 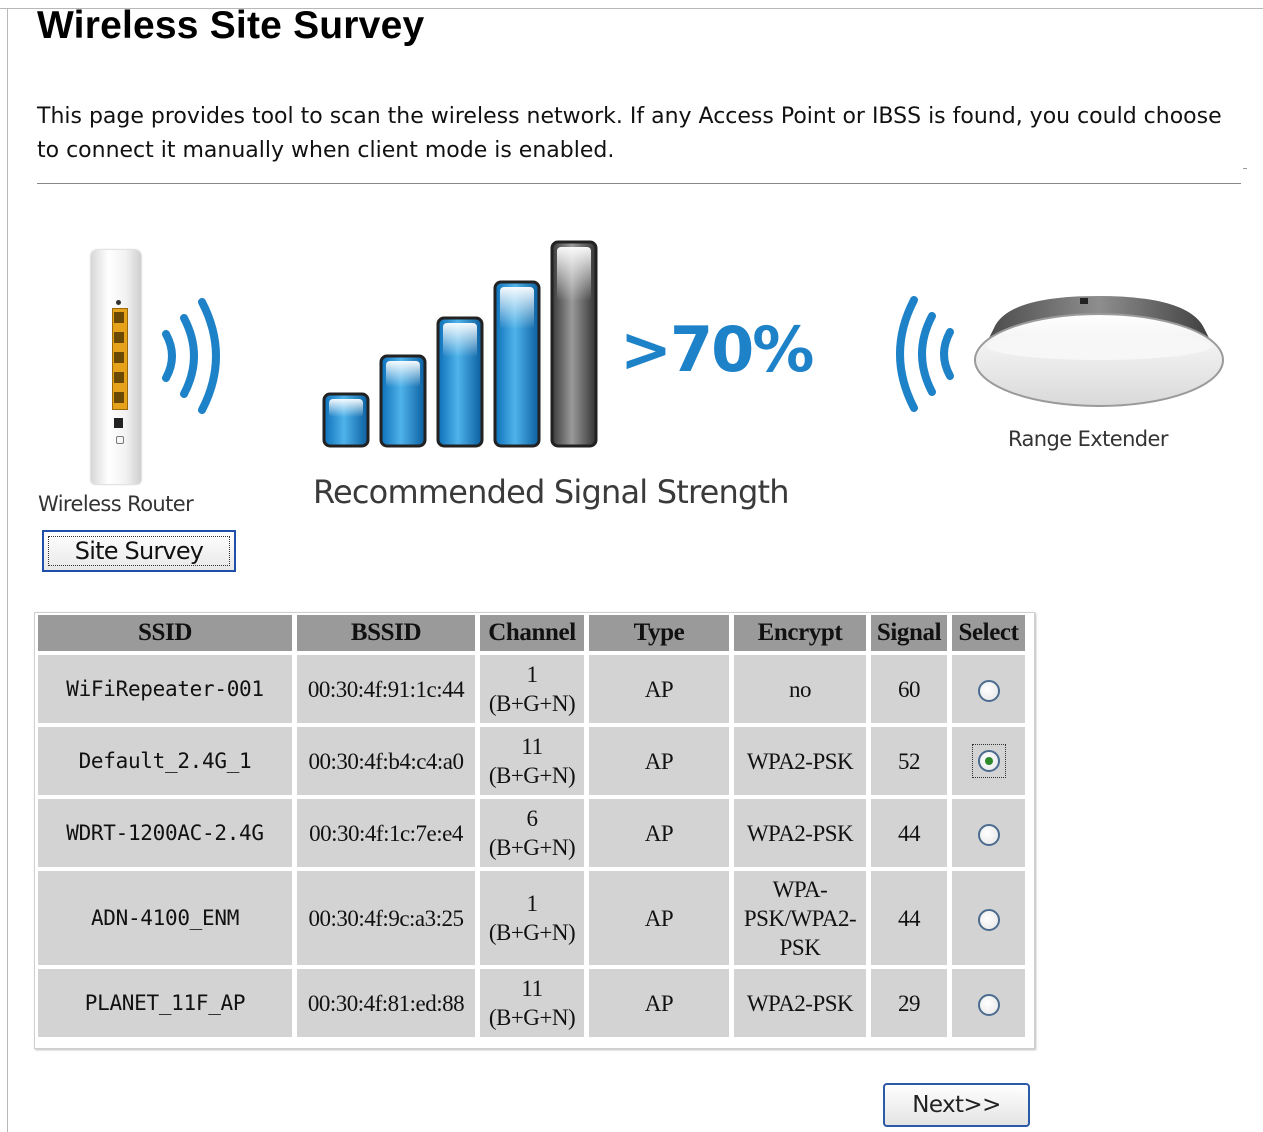 I want to click on header-ssid: SSID, so click(x=165, y=633).